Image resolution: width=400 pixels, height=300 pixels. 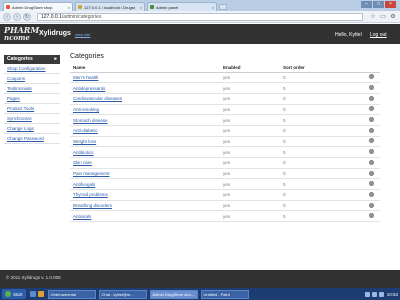 I want to click on category-name-cell: Antivirals, so click(x=145, y=216).